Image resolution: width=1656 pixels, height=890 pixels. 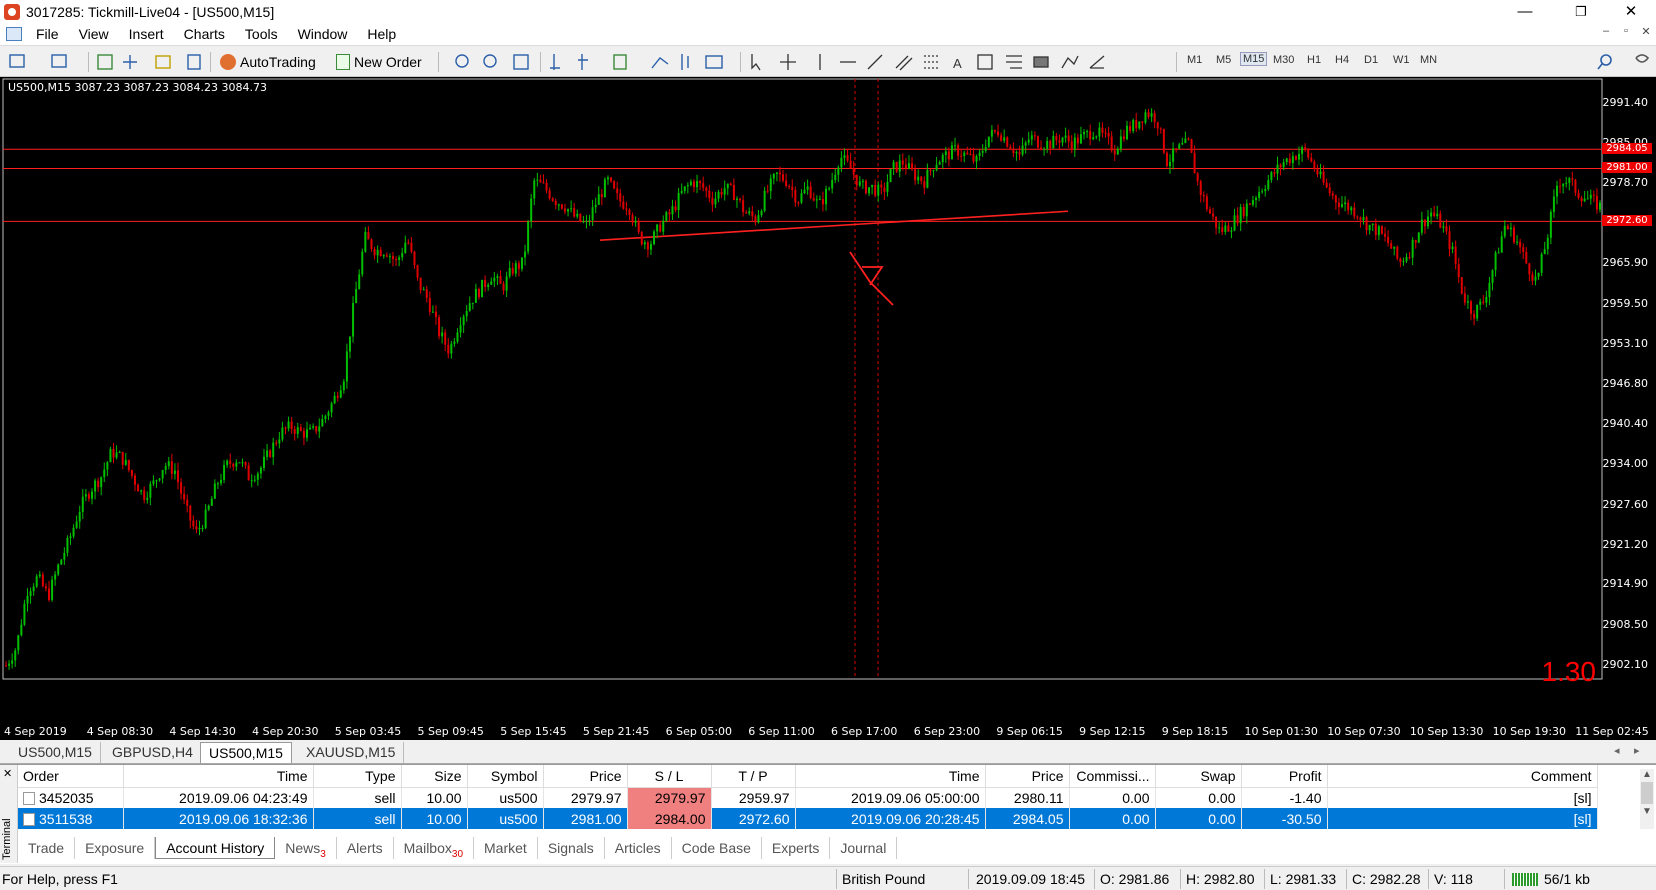 I want to click on scroll-up-icon: ▲, so click(x=1647, y=774).